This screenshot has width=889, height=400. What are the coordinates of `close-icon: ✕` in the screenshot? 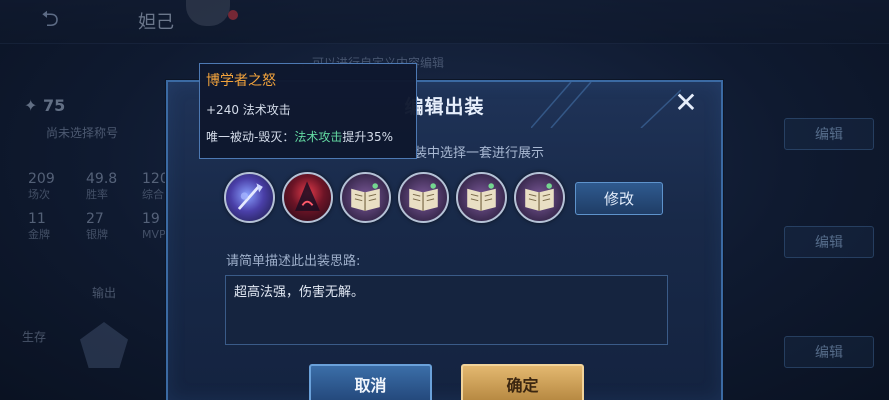 It's located at (686, 103).